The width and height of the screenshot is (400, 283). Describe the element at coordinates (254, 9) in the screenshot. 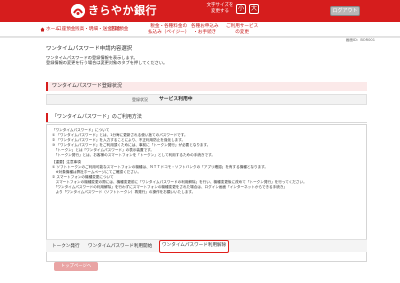

I see `font-size-large-button: 大` at that location.